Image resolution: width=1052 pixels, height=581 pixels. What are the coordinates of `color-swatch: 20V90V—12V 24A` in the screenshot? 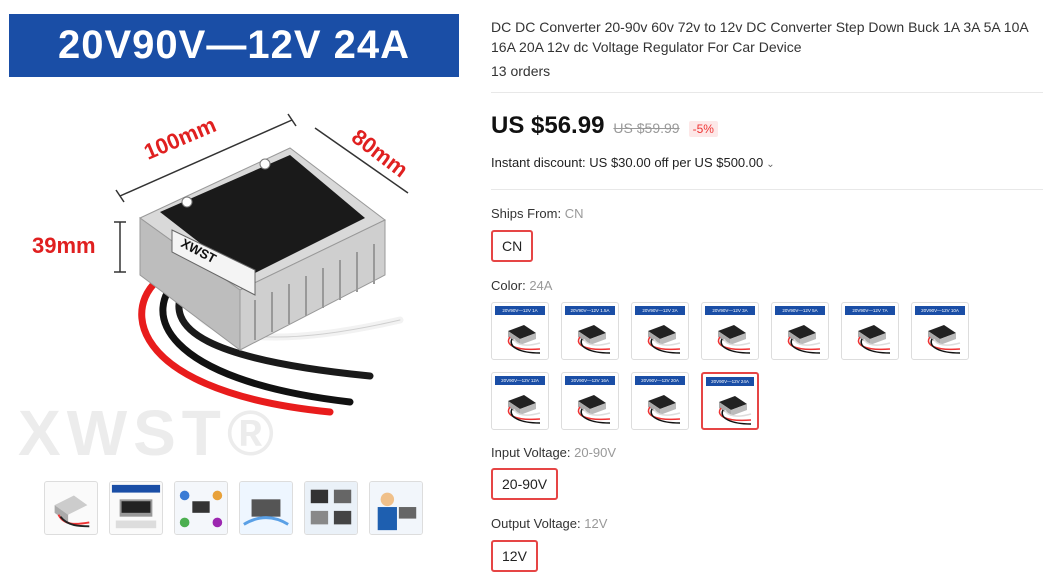 It's located at (730, 401).